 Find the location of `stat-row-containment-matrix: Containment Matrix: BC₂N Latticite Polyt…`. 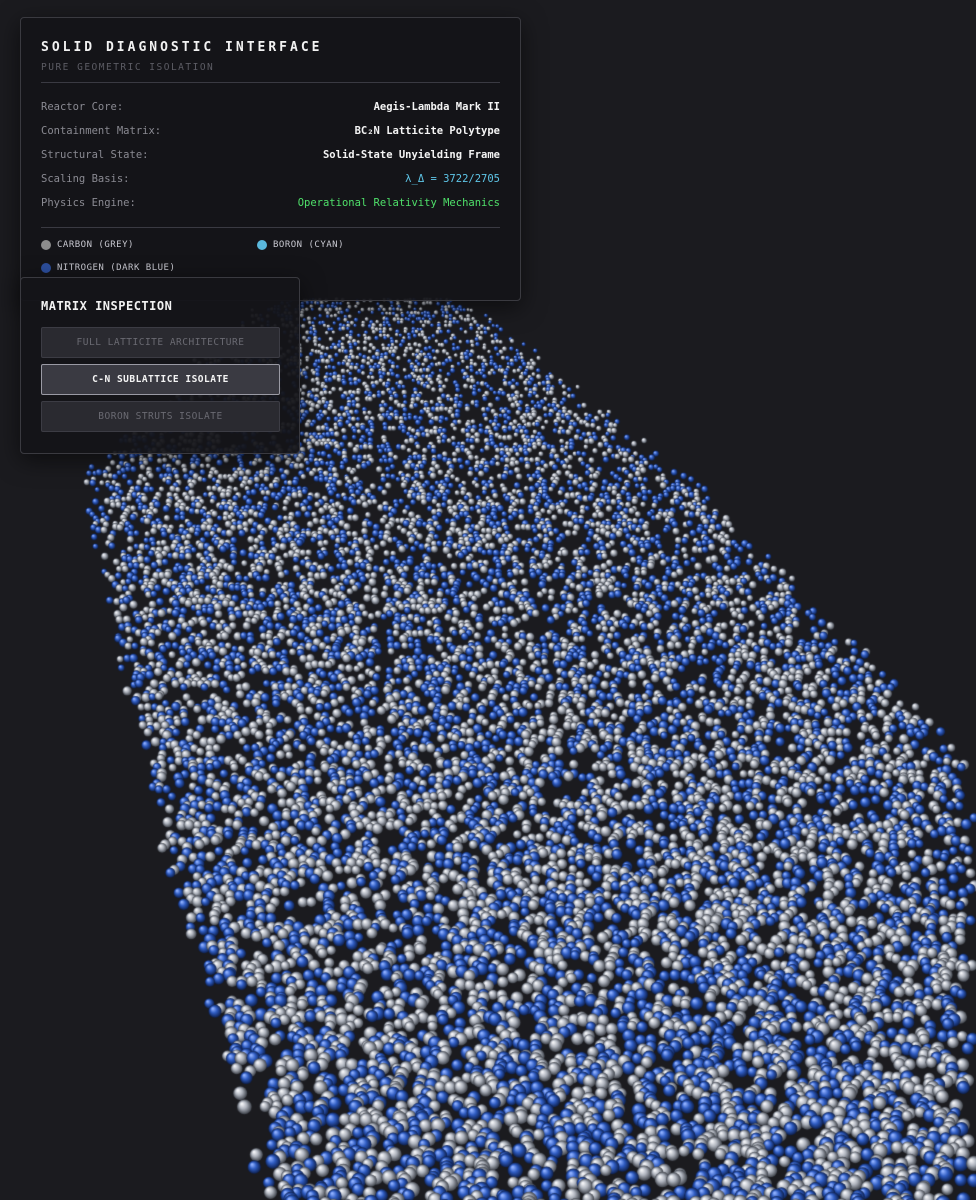

stat-row-containment-matrix: Containment Matrix: BC₂N Latticite Polyt… is located at coordinates (270, 131).